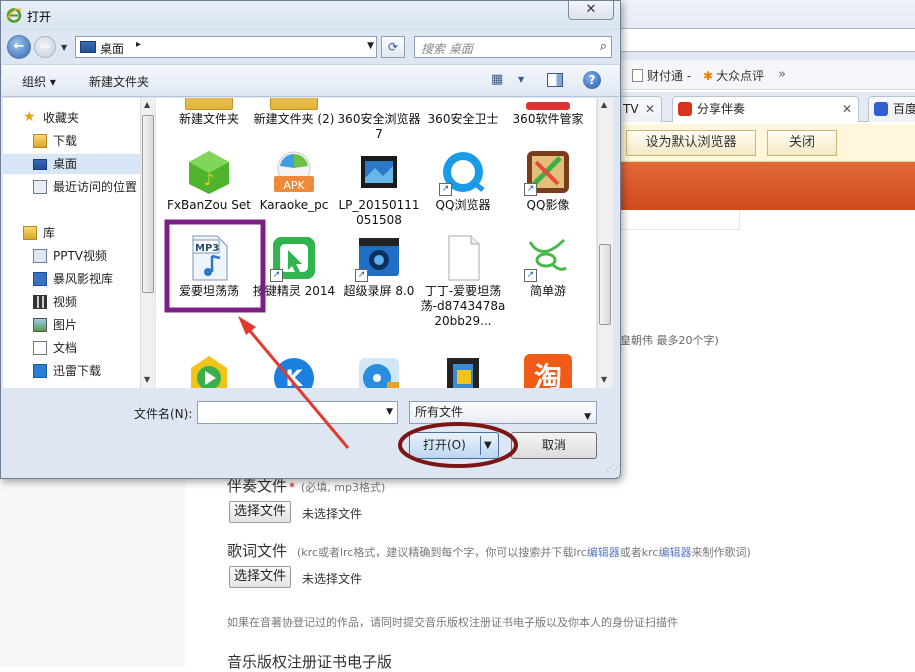 This screenshot has height=672, width=915. I want to click on software-360-icon, so click(548, 104).